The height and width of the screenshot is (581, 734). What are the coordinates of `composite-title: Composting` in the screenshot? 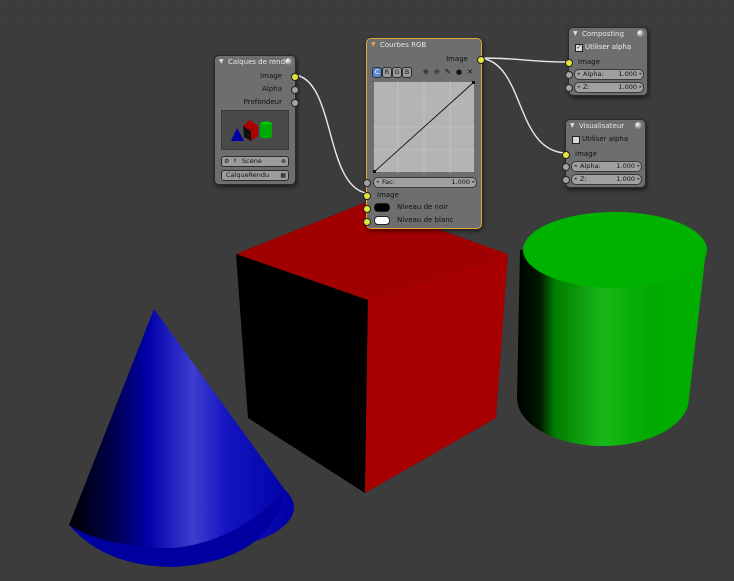 It's located at (603, 34).